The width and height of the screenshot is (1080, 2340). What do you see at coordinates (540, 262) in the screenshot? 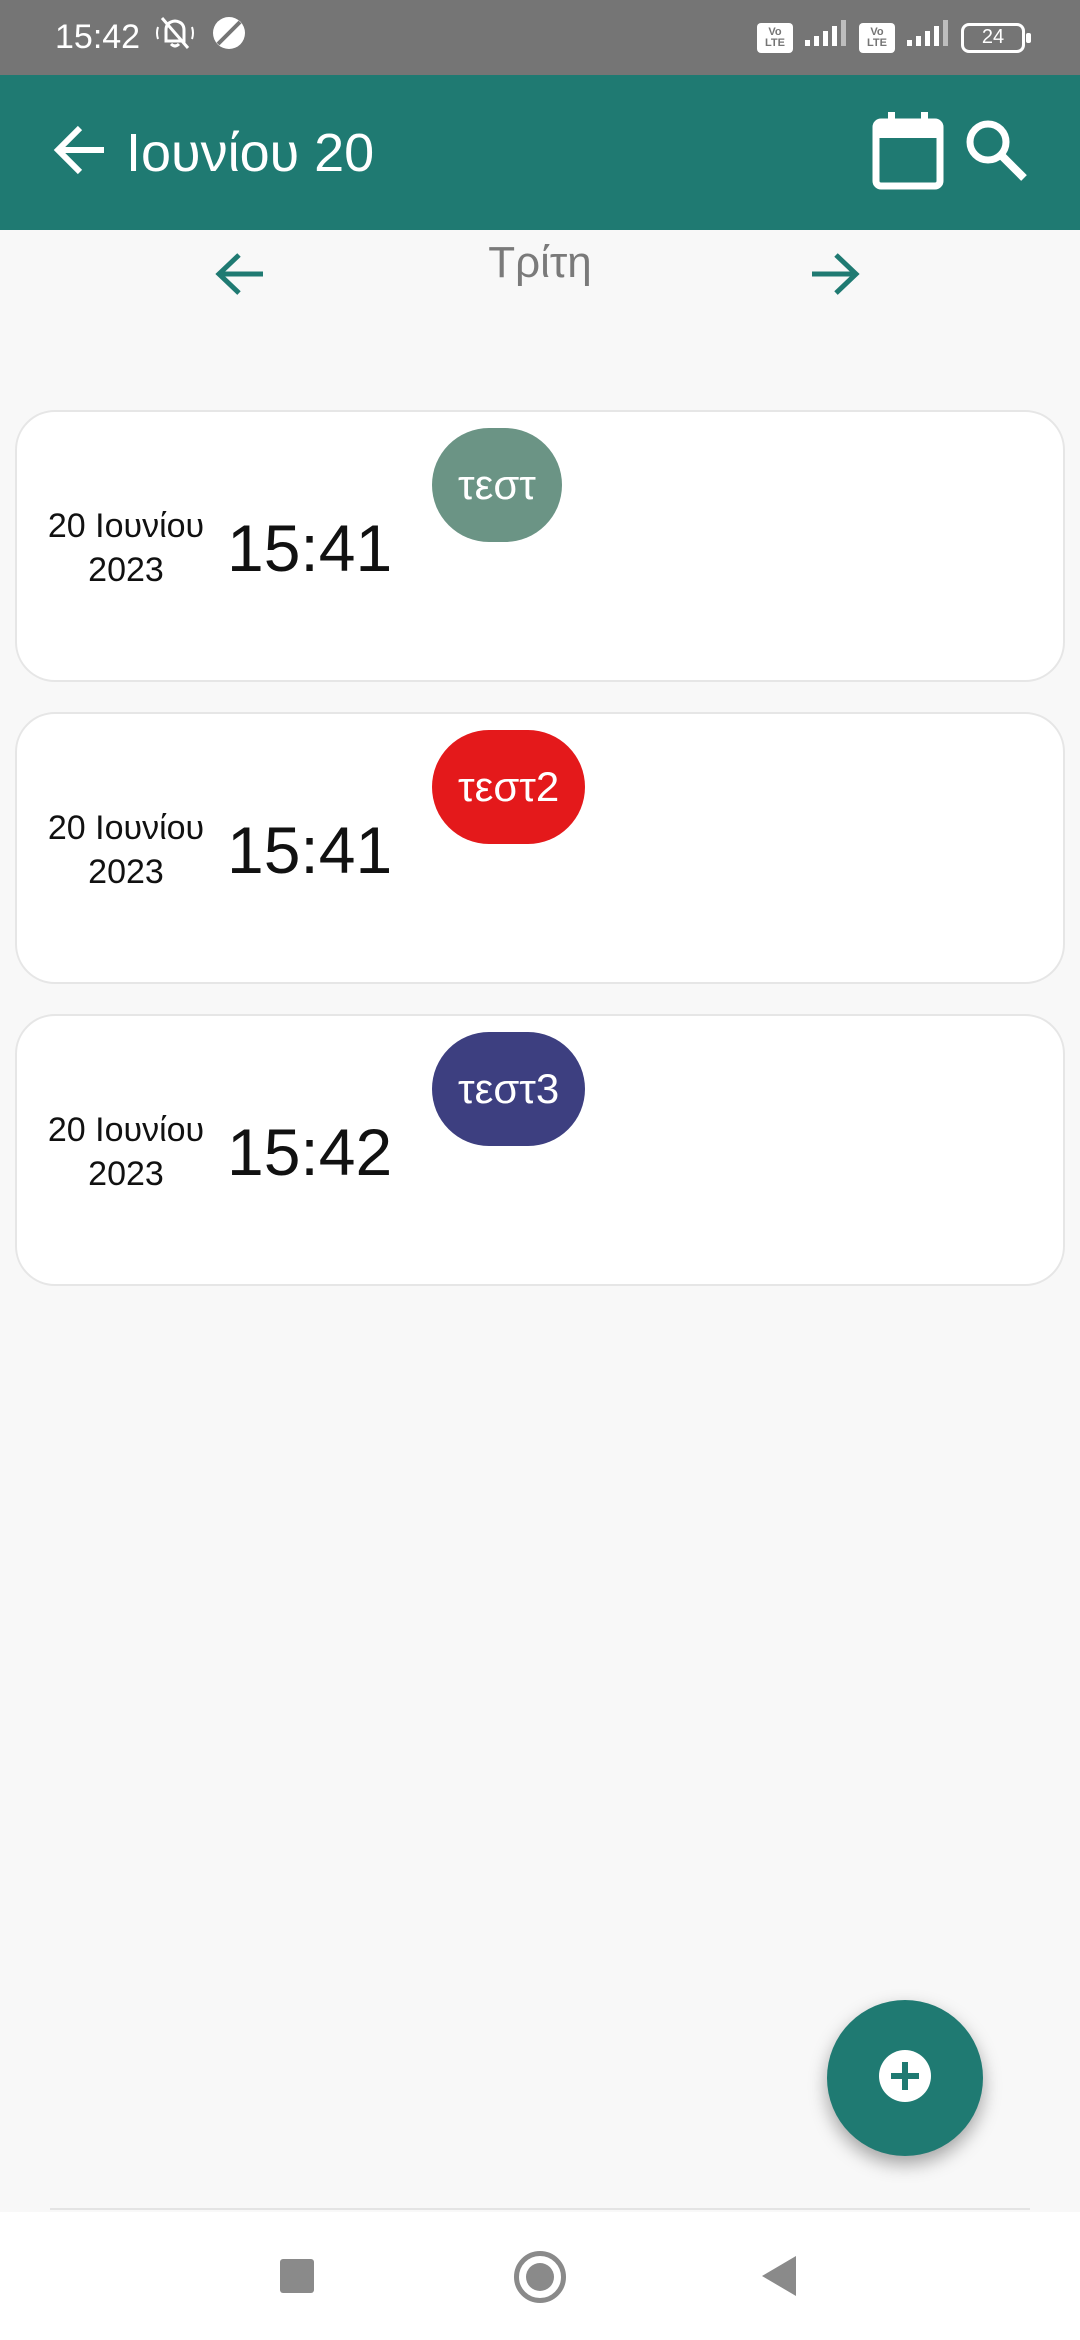
I see `day-label: Τρίτη` at bounding box center [540, 262].